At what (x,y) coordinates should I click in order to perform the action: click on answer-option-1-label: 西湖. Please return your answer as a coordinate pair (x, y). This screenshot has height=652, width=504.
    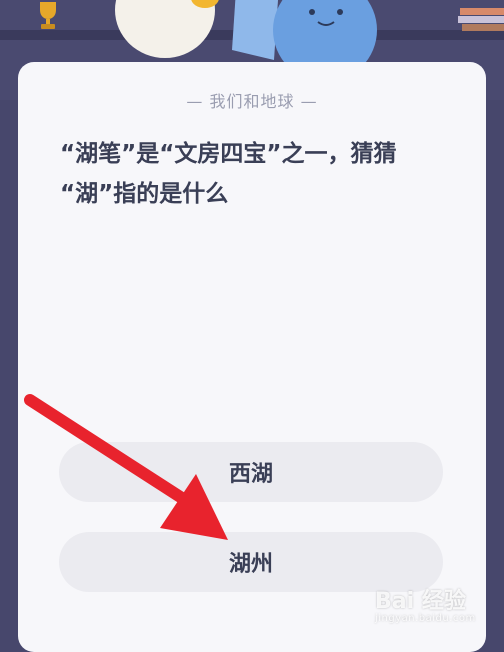
    Looking at the image, I should click on (250, 474).